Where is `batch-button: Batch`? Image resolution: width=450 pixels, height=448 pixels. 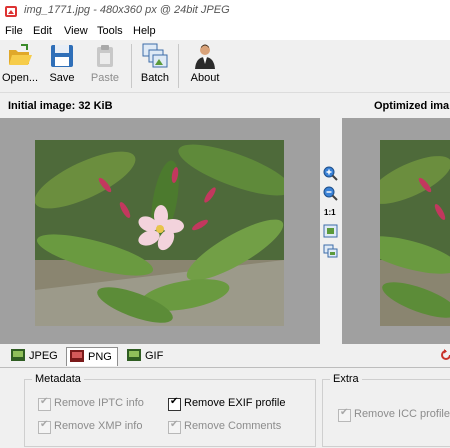
batch-button: Batch is located at coordinates (155, 66).